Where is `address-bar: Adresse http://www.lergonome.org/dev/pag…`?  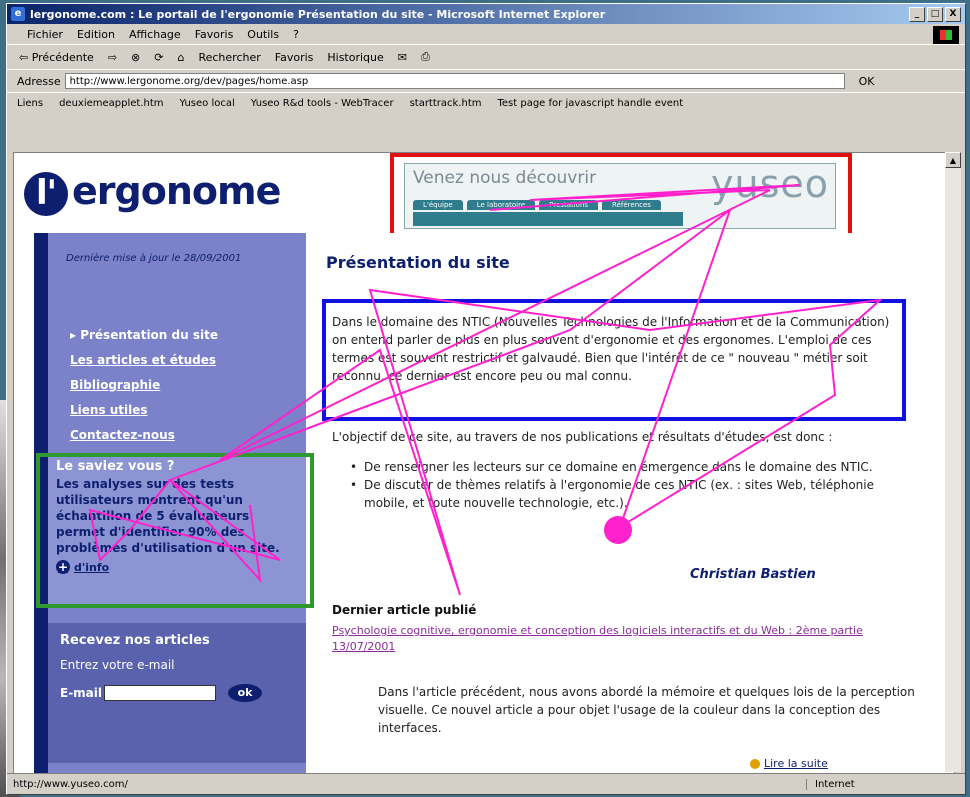
address-bar: Adresse http://www.lergonome.org/dev/pag… is located at coordinates (486, 80).